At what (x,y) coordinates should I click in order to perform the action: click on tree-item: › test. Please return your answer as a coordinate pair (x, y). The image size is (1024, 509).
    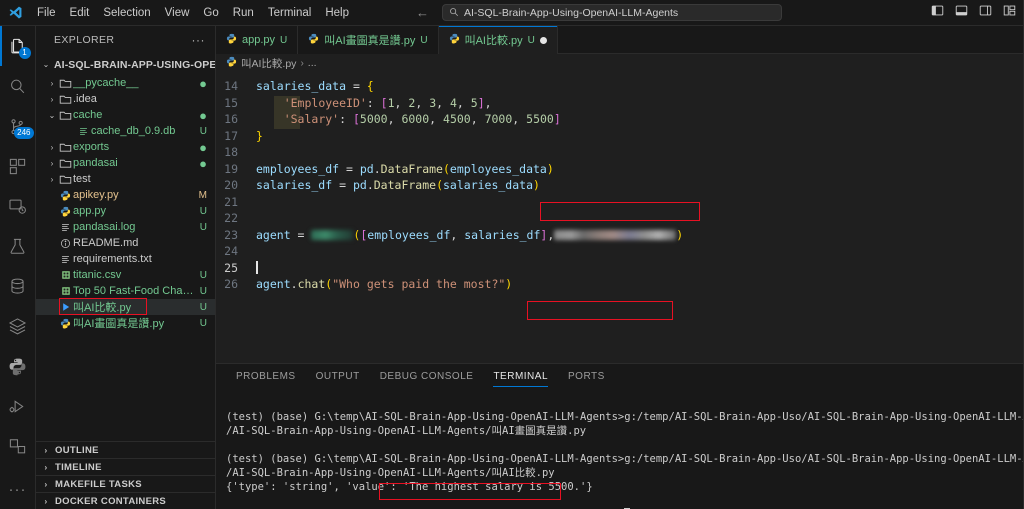
    Looking at the image, I should click on (125, 179).